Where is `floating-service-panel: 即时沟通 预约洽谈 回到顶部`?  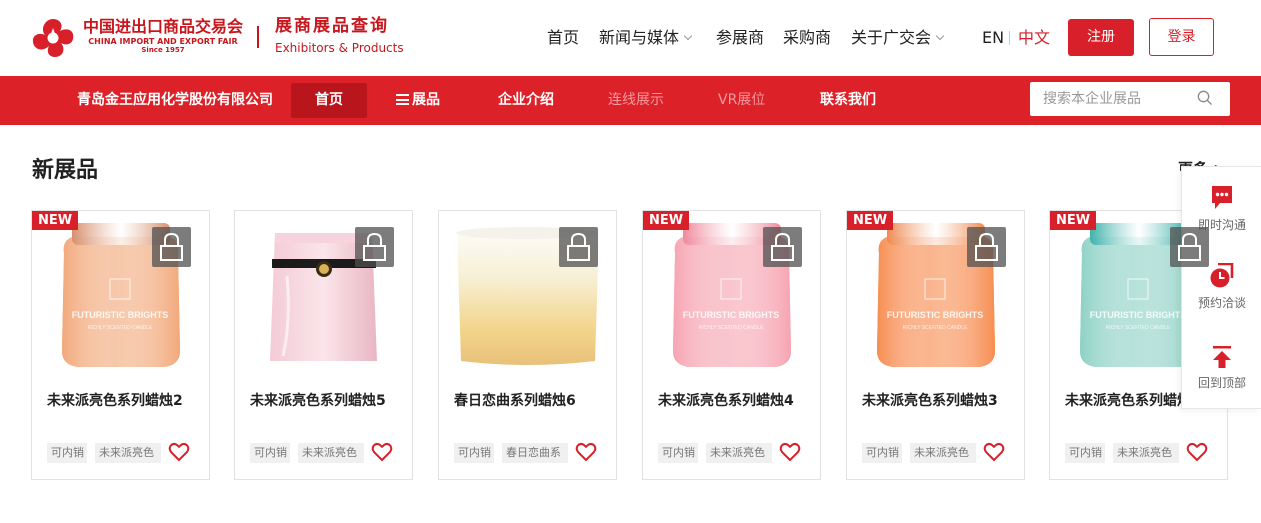 floating-service-panel: 即时沟通 预约洽谈 回到顶部 is located at coordinates (1221, 287).